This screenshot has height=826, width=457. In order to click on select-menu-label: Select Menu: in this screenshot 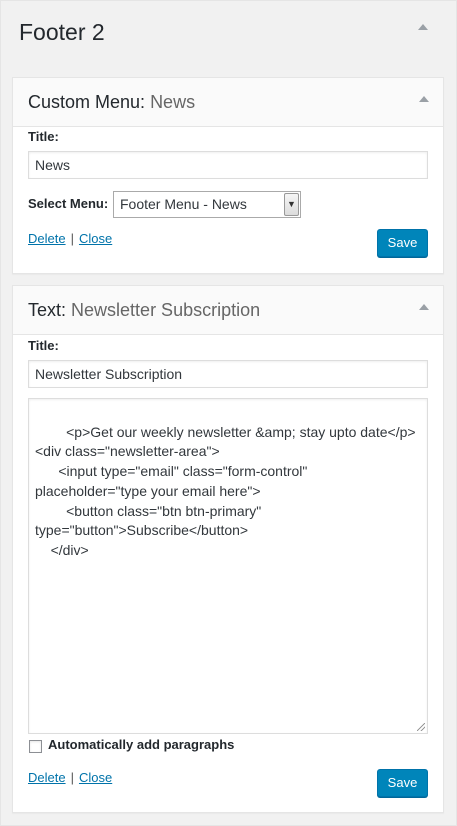, I will do `click(68, 203)`.